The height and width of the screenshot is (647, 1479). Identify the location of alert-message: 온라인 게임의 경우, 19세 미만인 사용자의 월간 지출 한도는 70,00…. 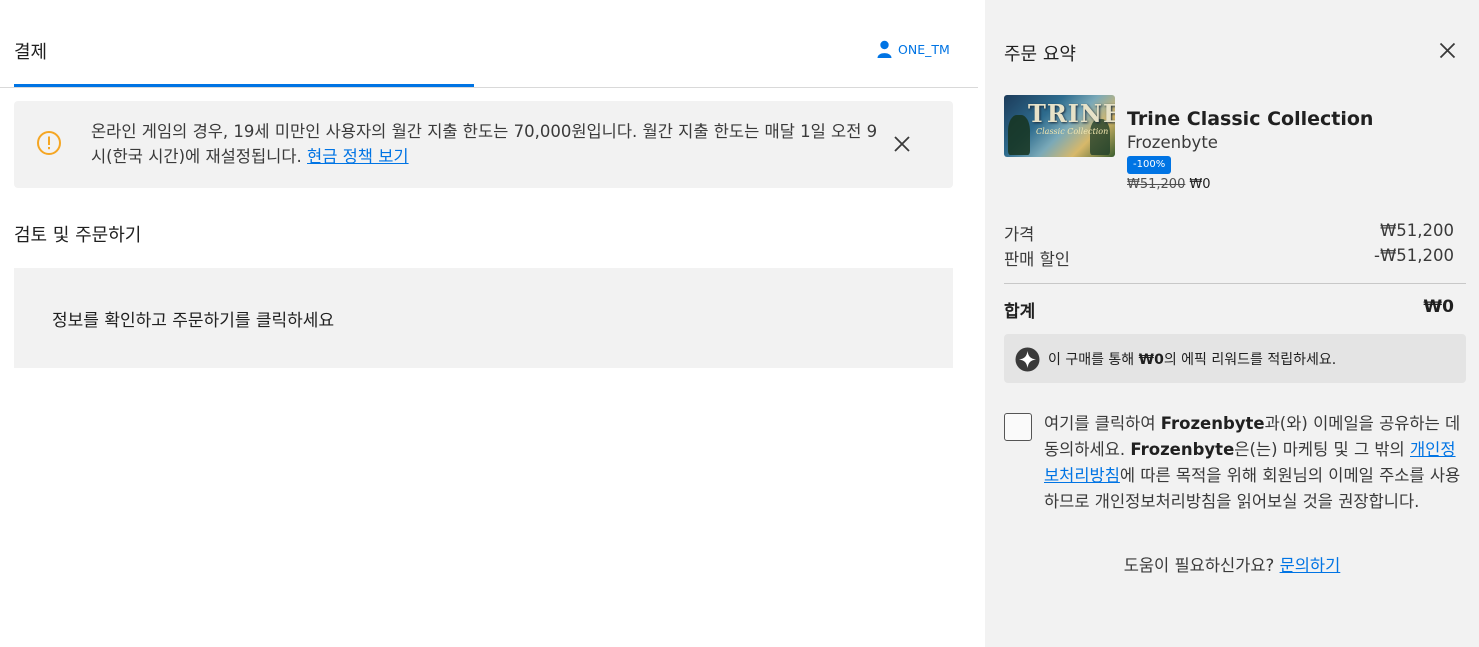
(486, 144).